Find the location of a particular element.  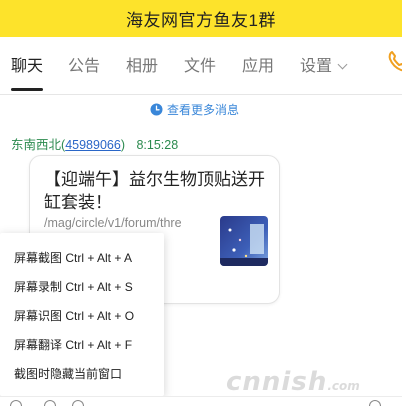

history-icon is located at coordinates (375, 403).